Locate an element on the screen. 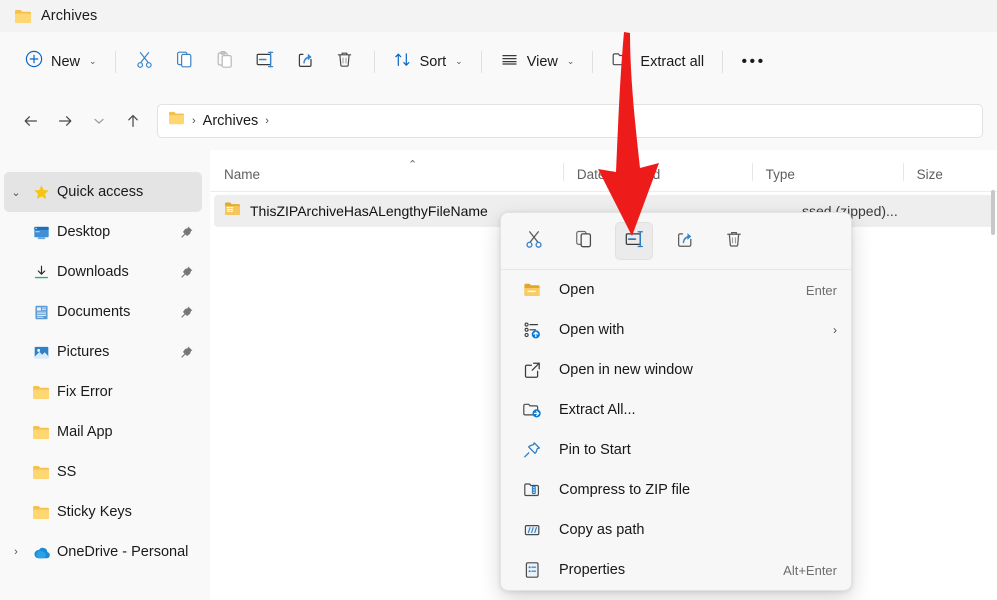 This screenshot has height=600, width=997. copy-icon-button is located at coordinates (584, 241).